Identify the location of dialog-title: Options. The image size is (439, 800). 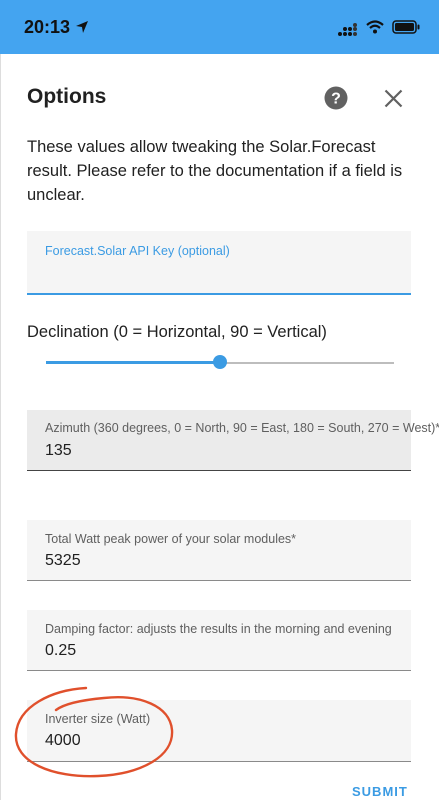
(67, 96).